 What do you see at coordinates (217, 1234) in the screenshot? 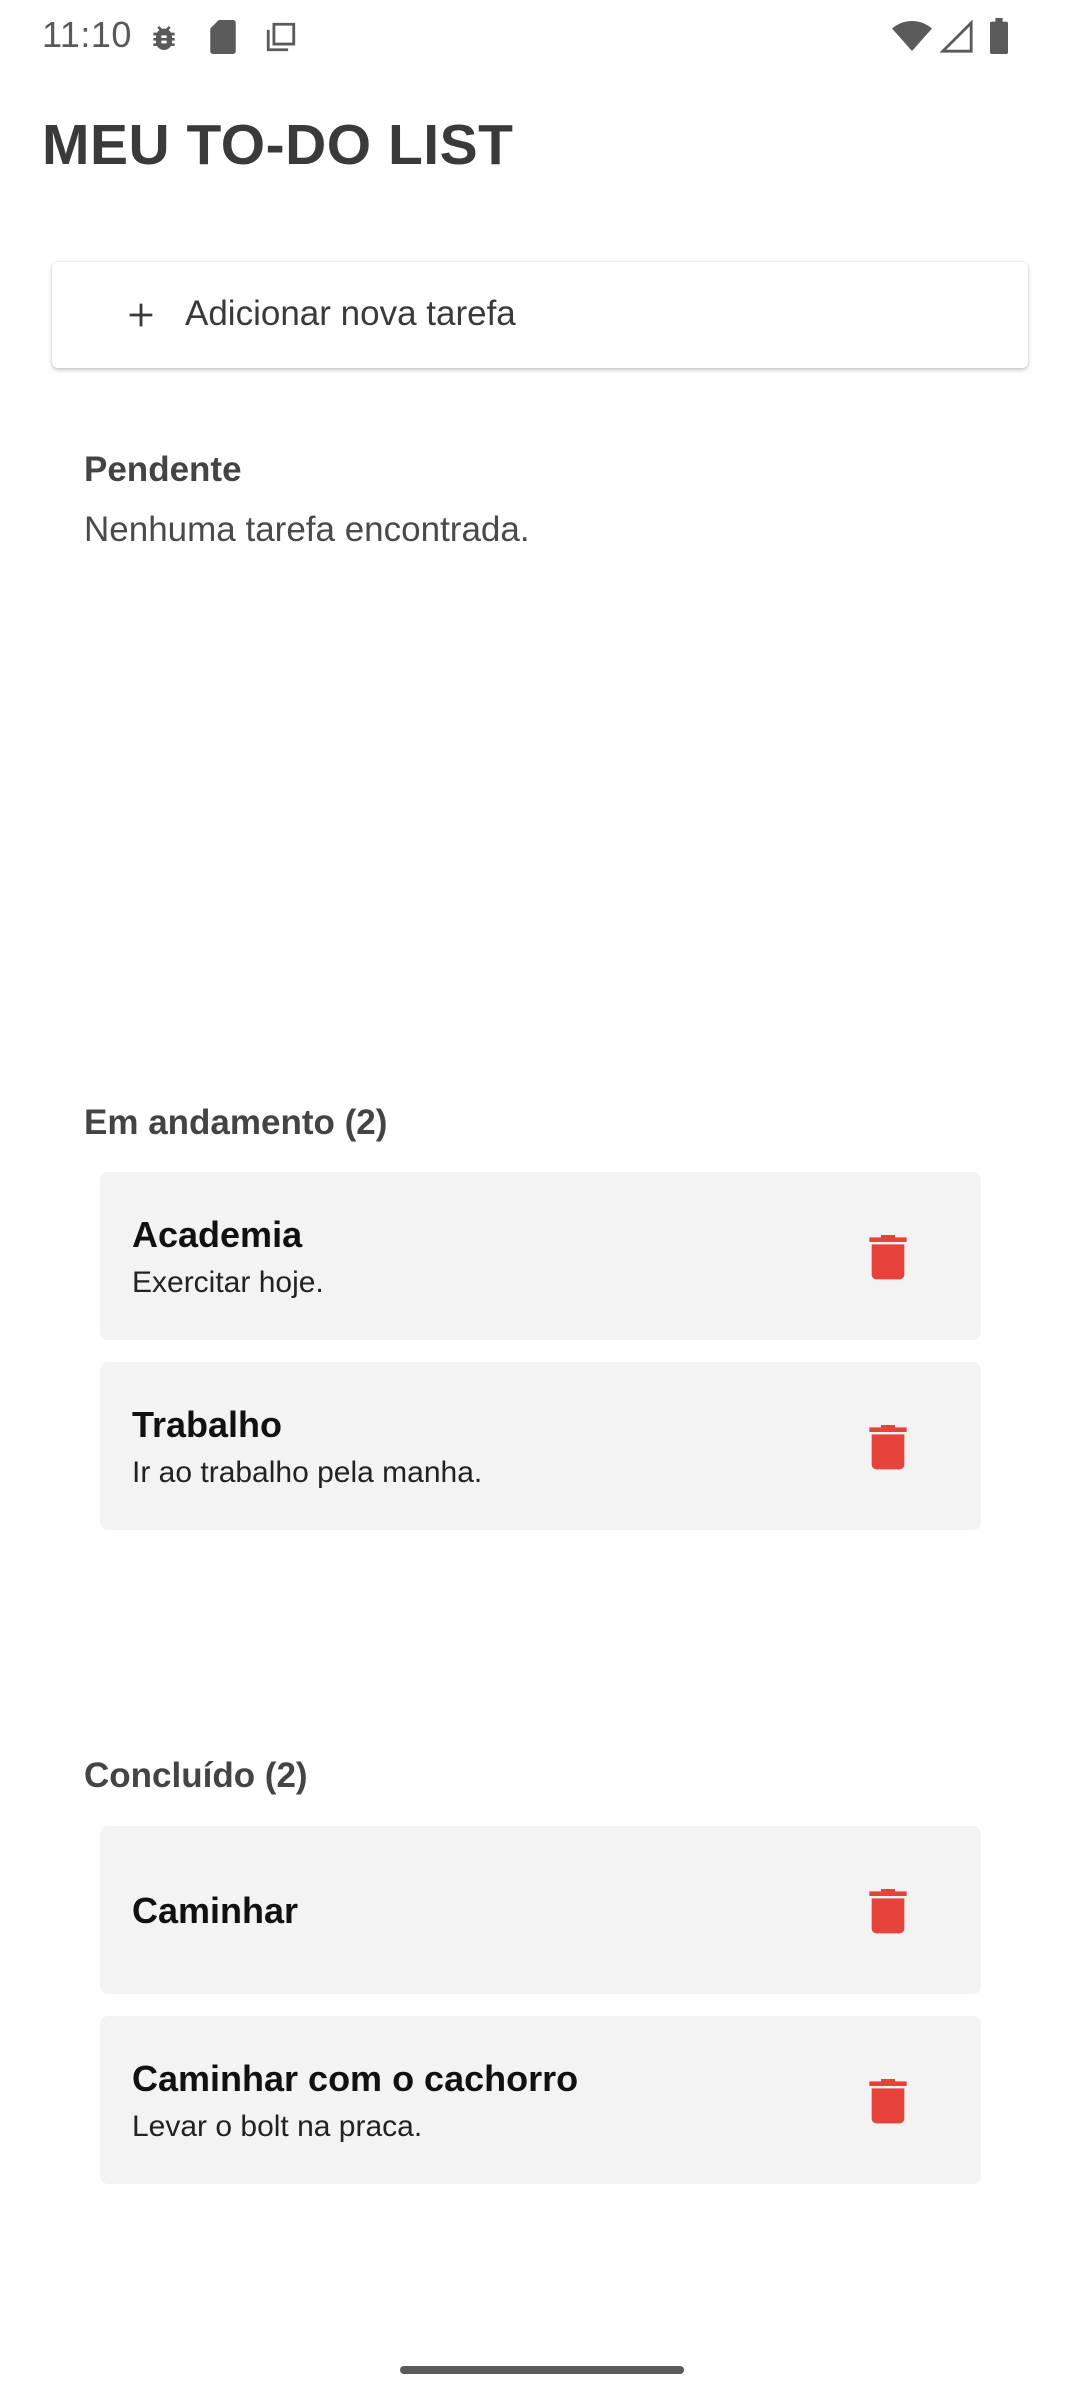
I see `task-title: Academia` at bounding box center [217, 1234].